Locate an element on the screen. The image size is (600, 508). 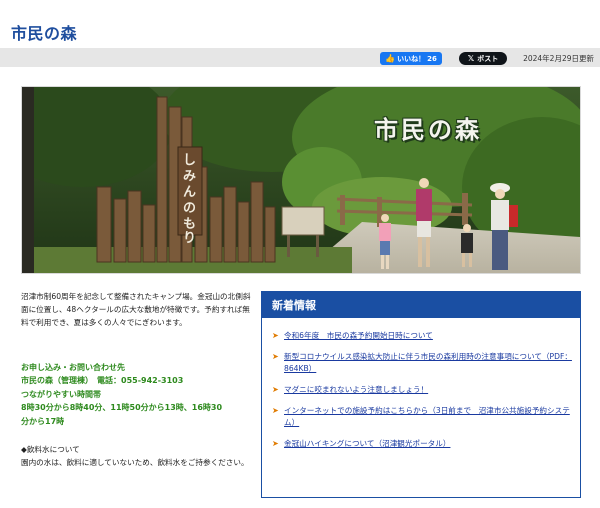
news-item: ➤ マダニに咬まれないよう注意しましょう！ is located at coordinates (426, 390).